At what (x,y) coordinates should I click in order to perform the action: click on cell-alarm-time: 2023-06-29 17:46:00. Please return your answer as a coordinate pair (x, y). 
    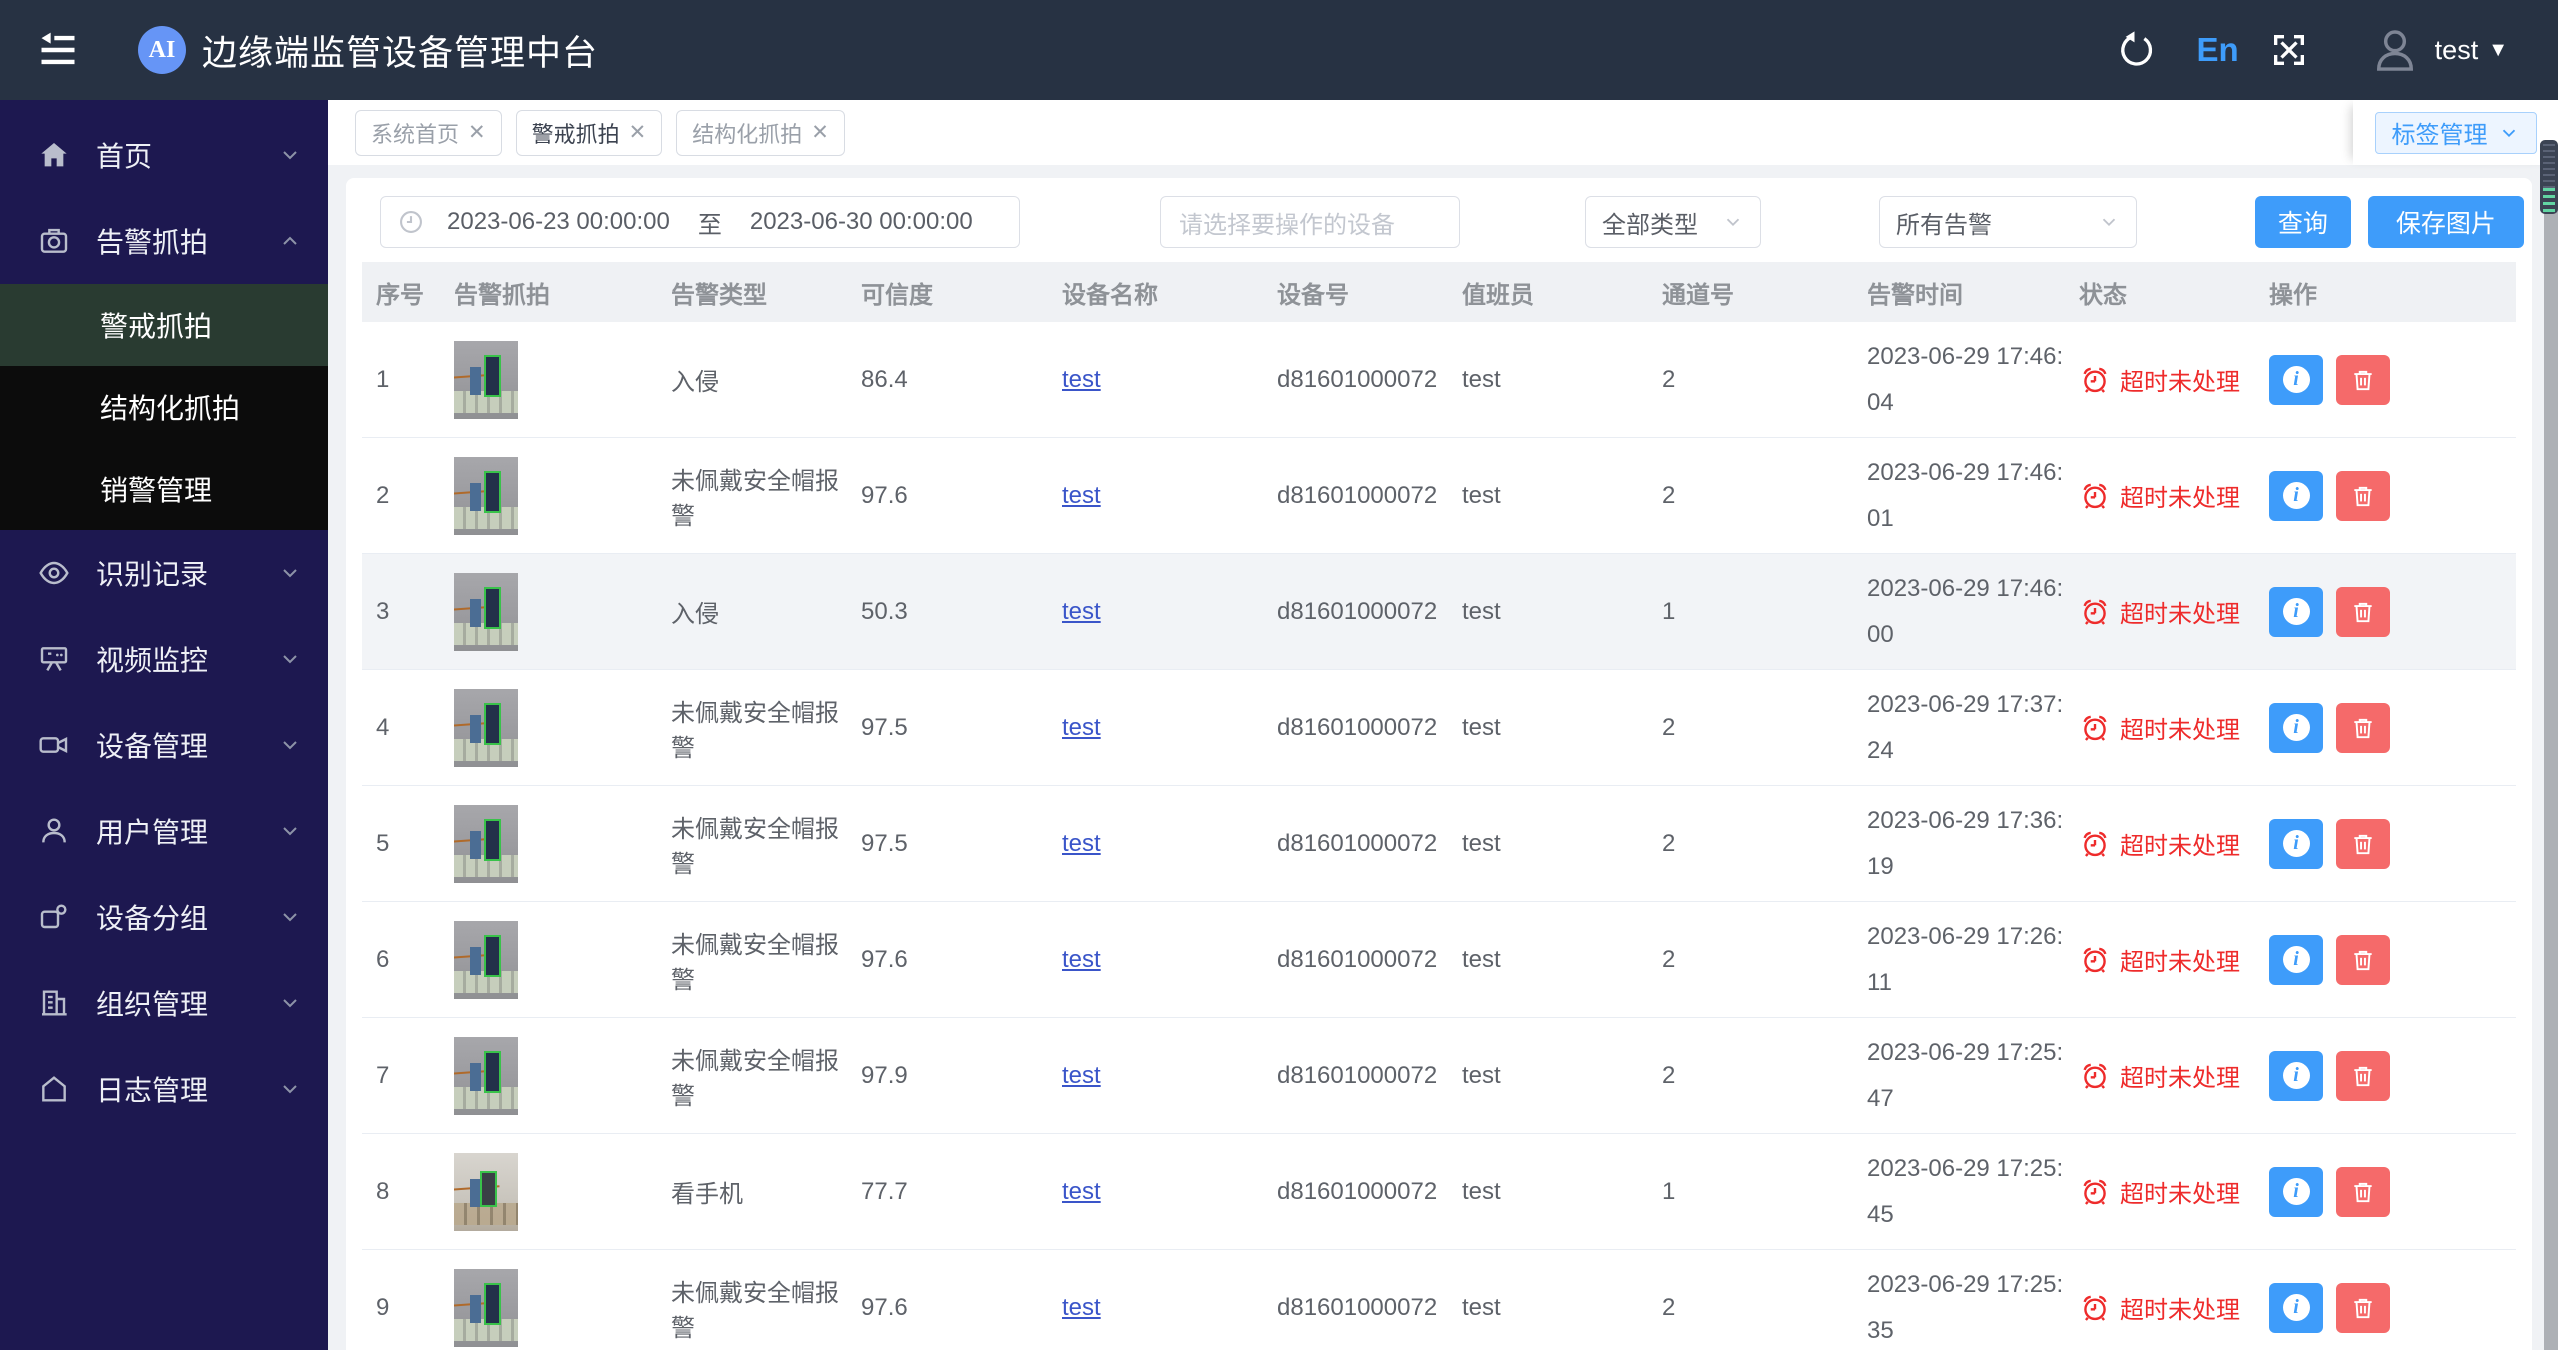
    Looking at the image, I should click on (1965, 611).